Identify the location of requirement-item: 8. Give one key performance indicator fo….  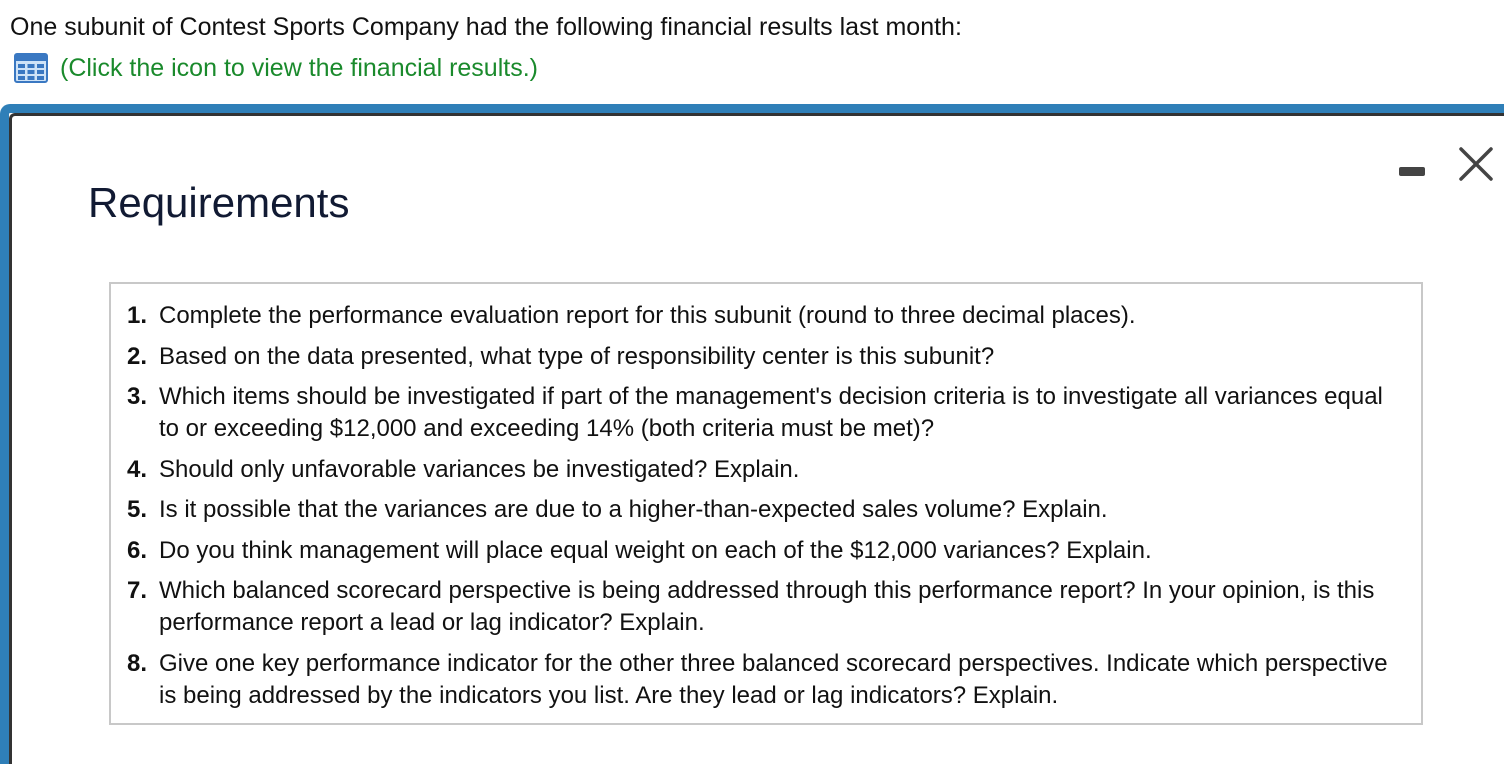
(774, 680).